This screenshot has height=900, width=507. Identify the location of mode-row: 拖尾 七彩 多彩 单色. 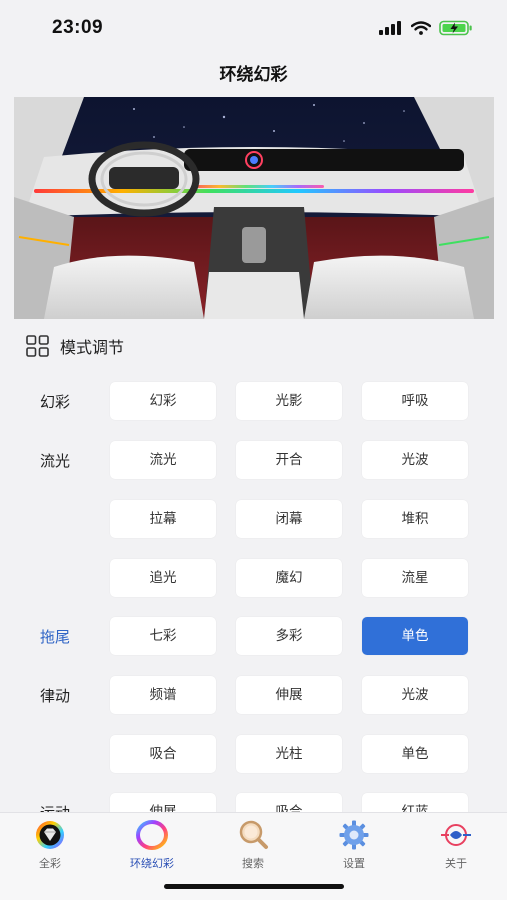
(253, 637).